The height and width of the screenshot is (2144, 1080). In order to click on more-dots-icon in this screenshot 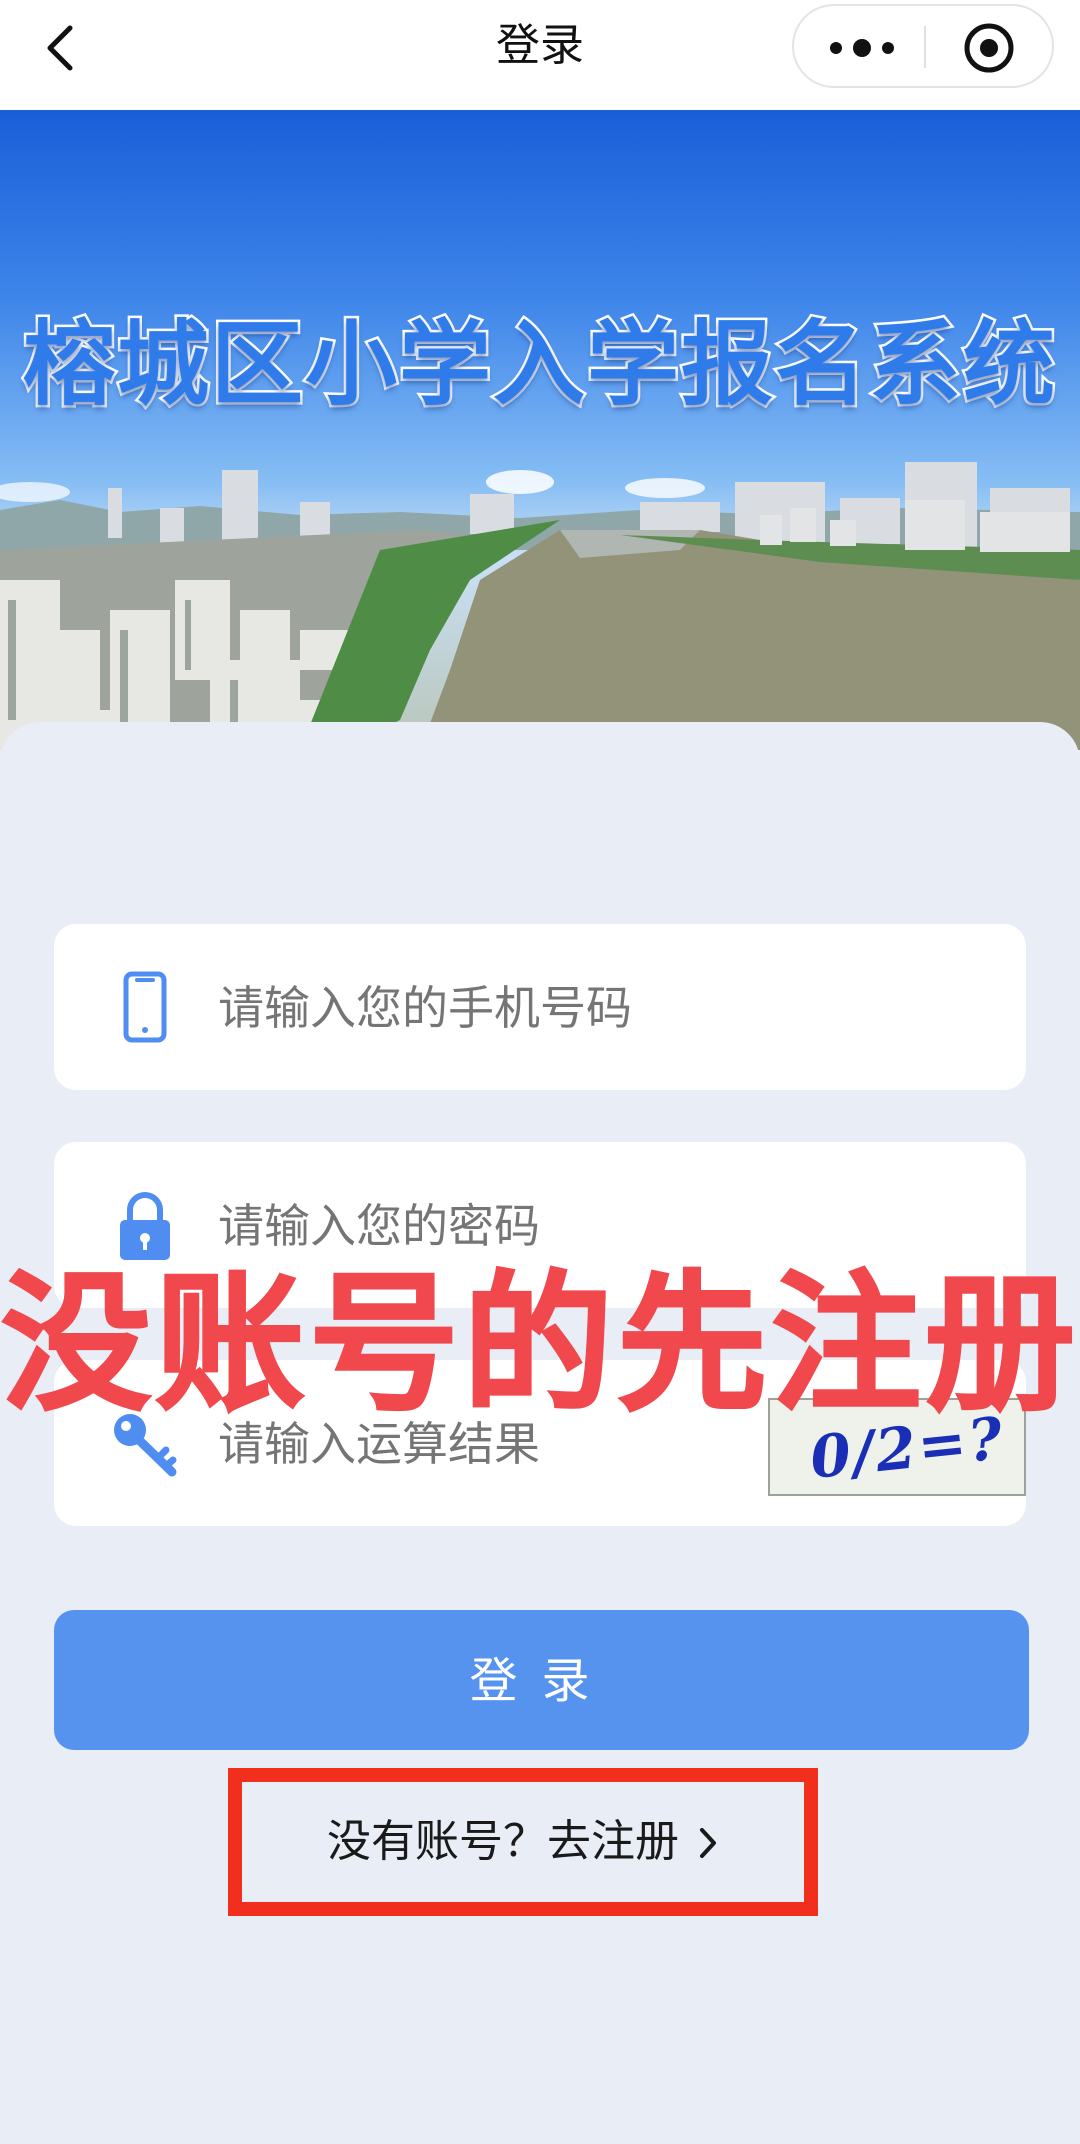, I will do `click(862, 48)`.